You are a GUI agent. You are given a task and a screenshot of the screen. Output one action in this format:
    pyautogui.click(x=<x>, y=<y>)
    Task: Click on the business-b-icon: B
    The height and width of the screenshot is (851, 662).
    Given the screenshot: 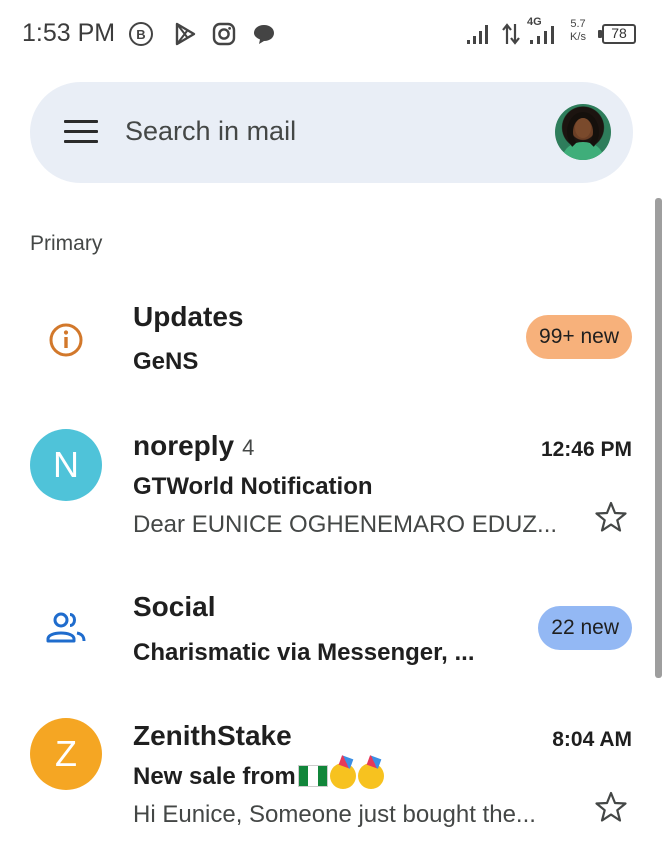 What is the action you would take?
    pyautogui.click(x=141, y=34)
    